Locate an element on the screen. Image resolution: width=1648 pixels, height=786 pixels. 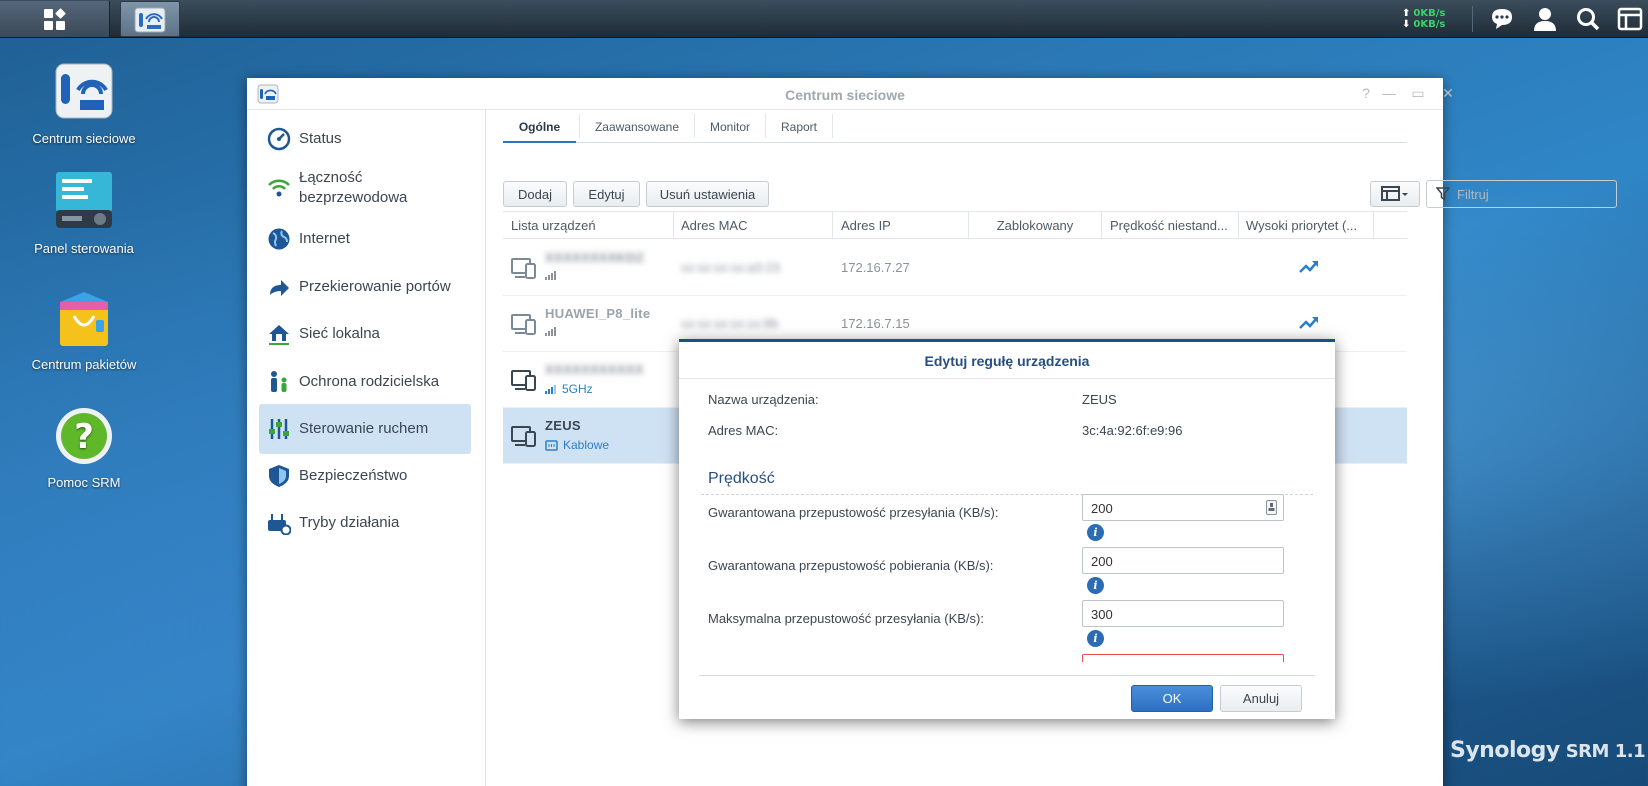
home-network-icon is located at coordinates (279, 335).